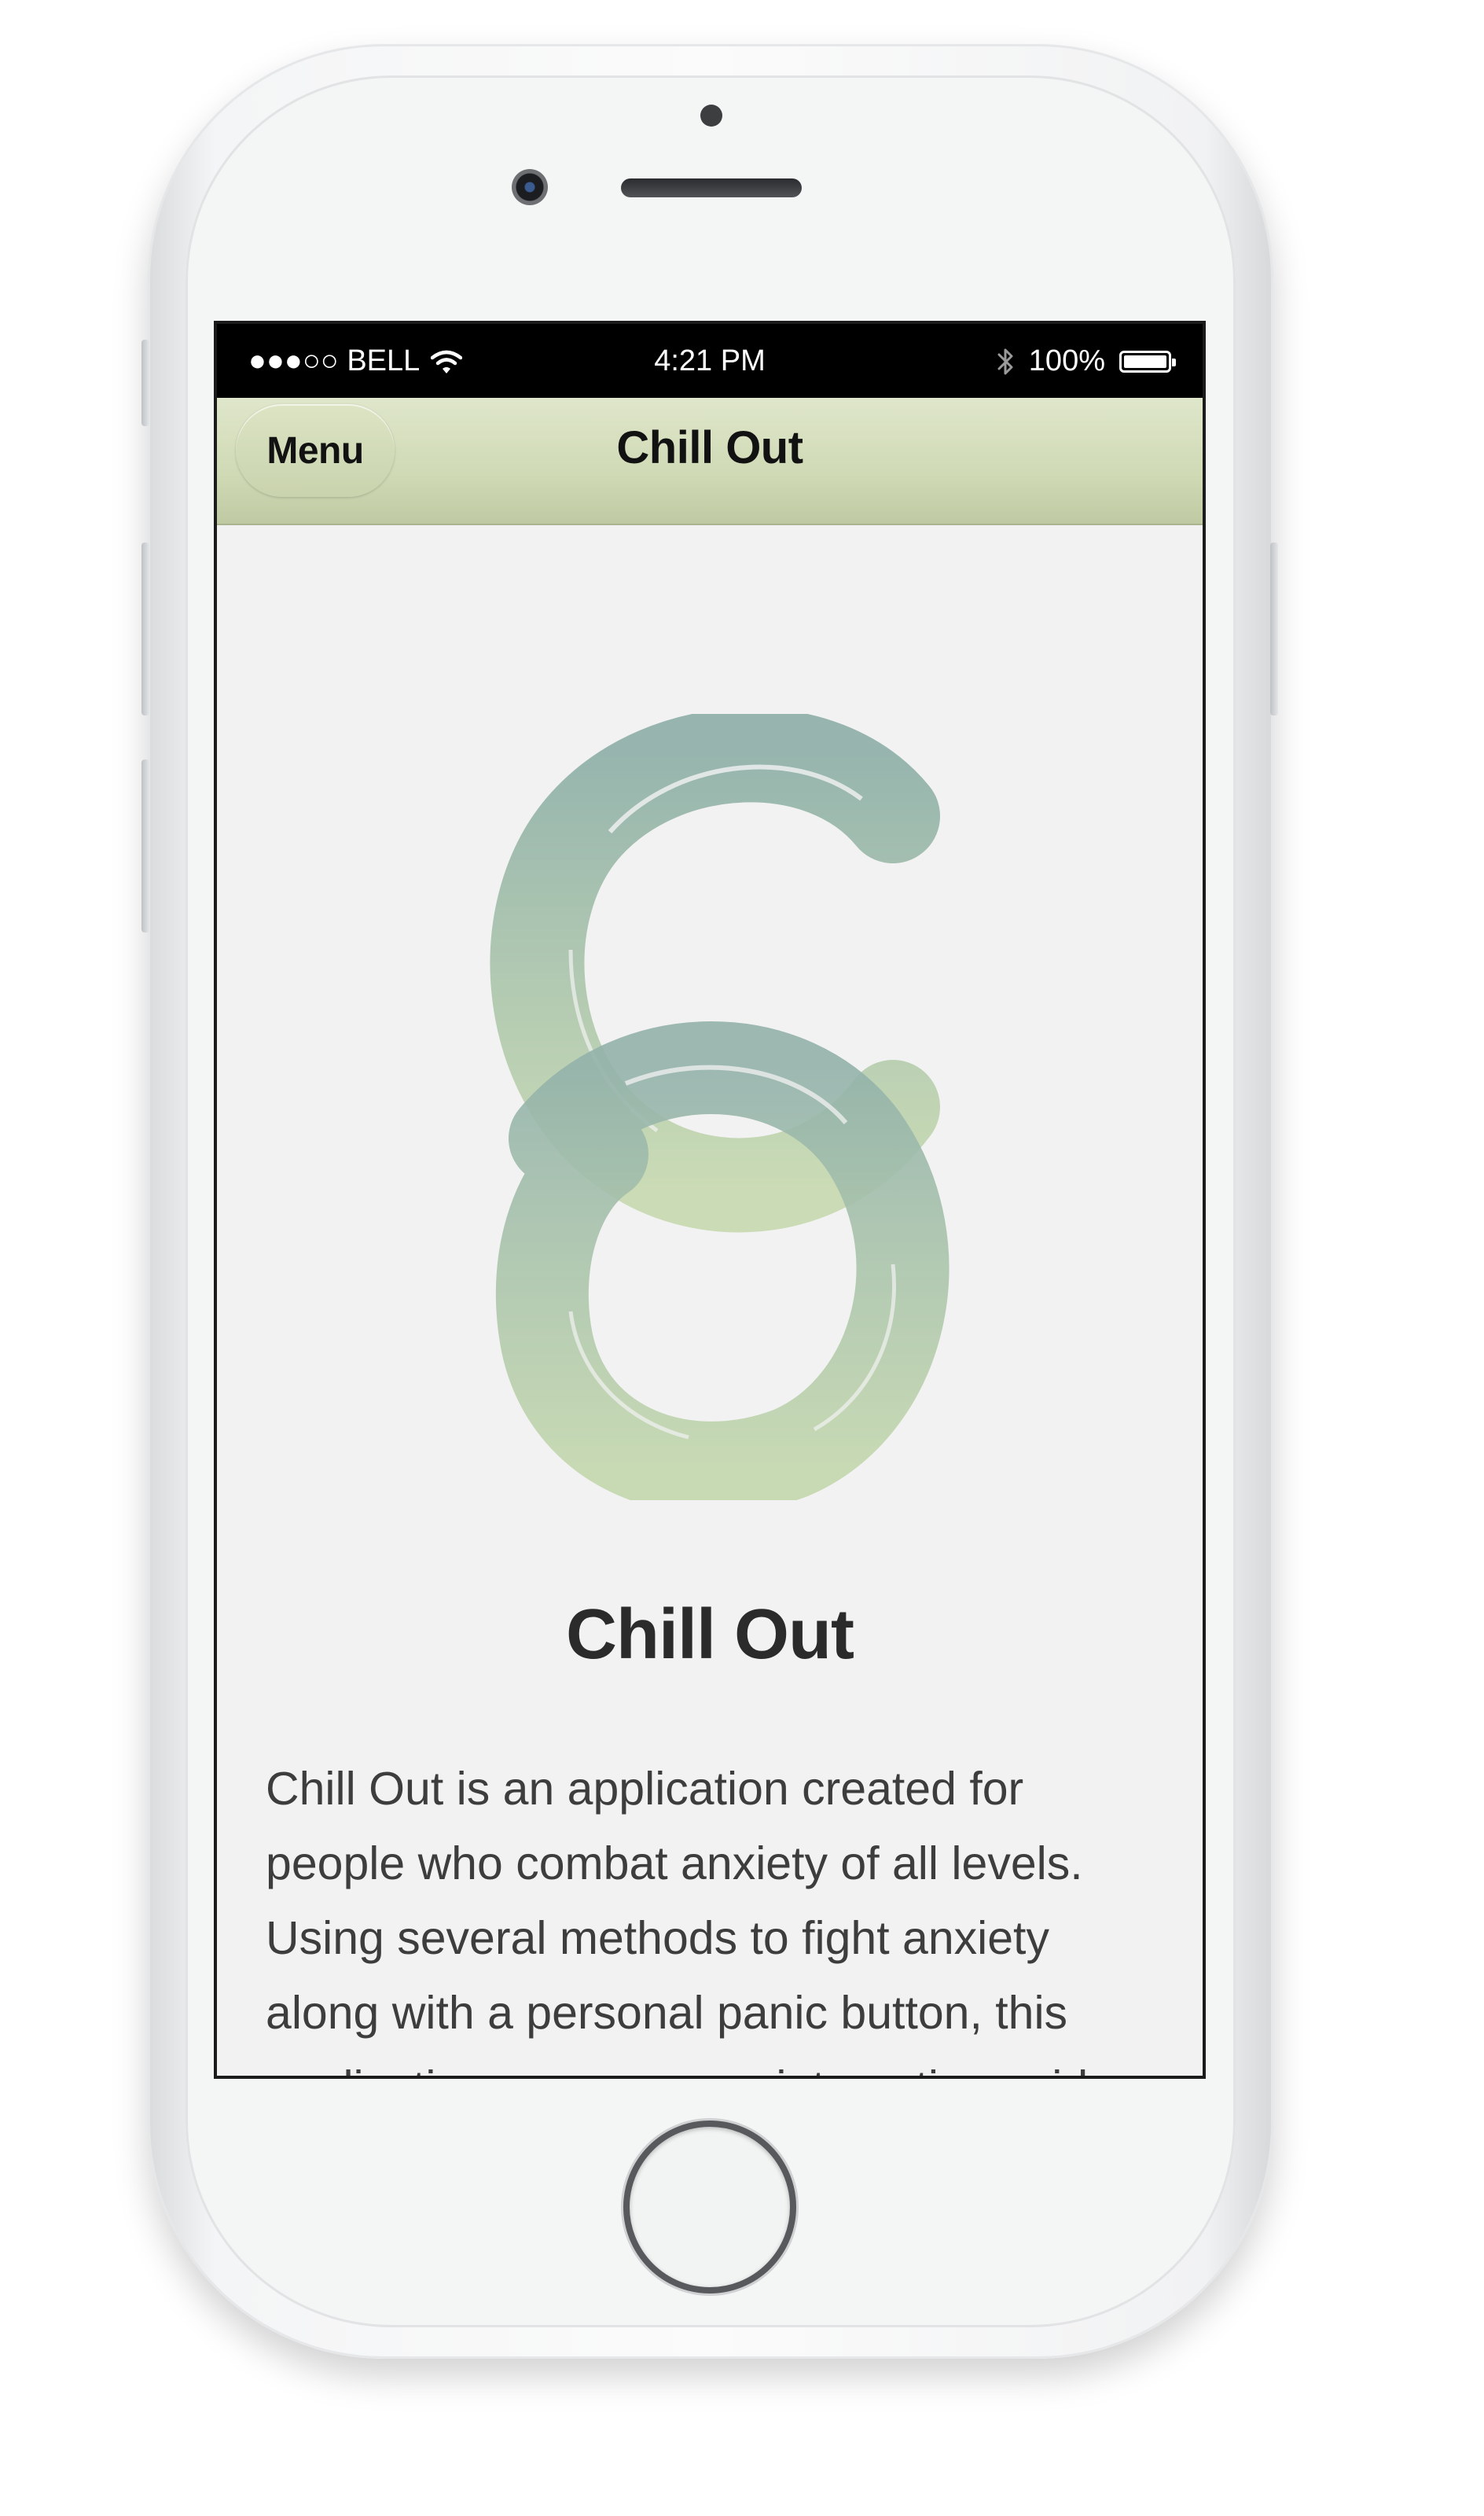 The image size is (1484, 2516). Describe the element at coordinates (1066, 360) in the screenshot. I see `battery-percent: 100%` at that location.